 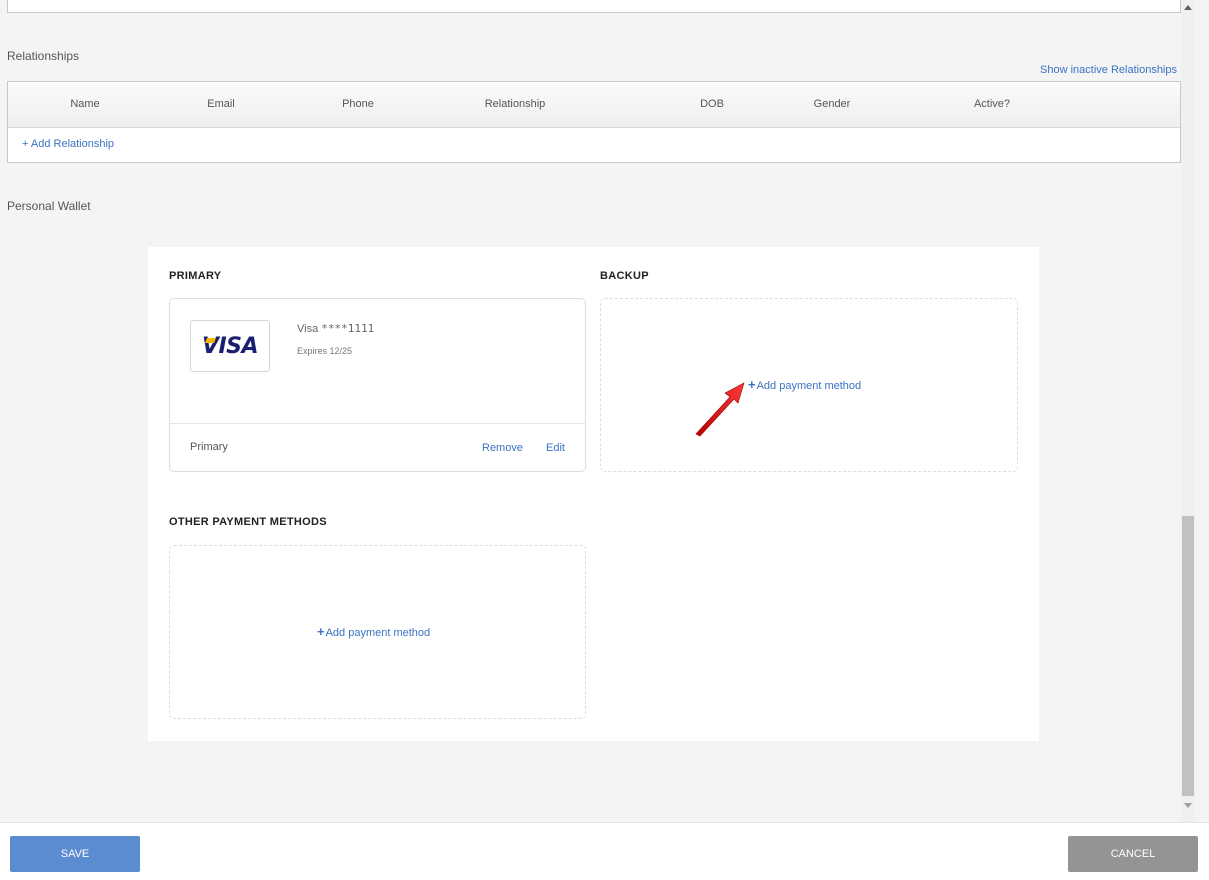 I want to click on vertical-scrollbar, so click(x=1188, y=411).